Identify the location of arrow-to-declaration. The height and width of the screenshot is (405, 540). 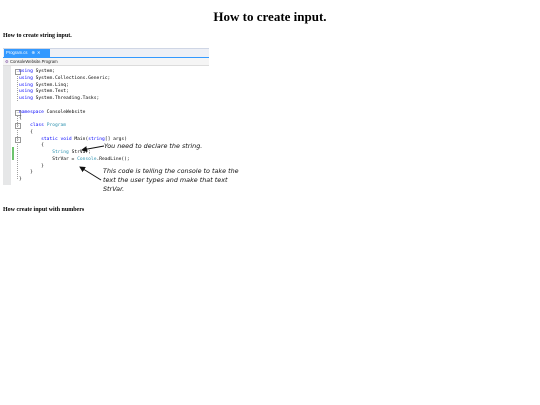
(93, 149).